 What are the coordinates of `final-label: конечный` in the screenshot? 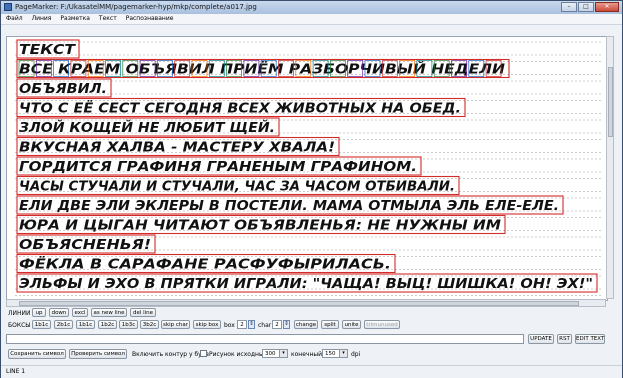 It's located at (307, 354).